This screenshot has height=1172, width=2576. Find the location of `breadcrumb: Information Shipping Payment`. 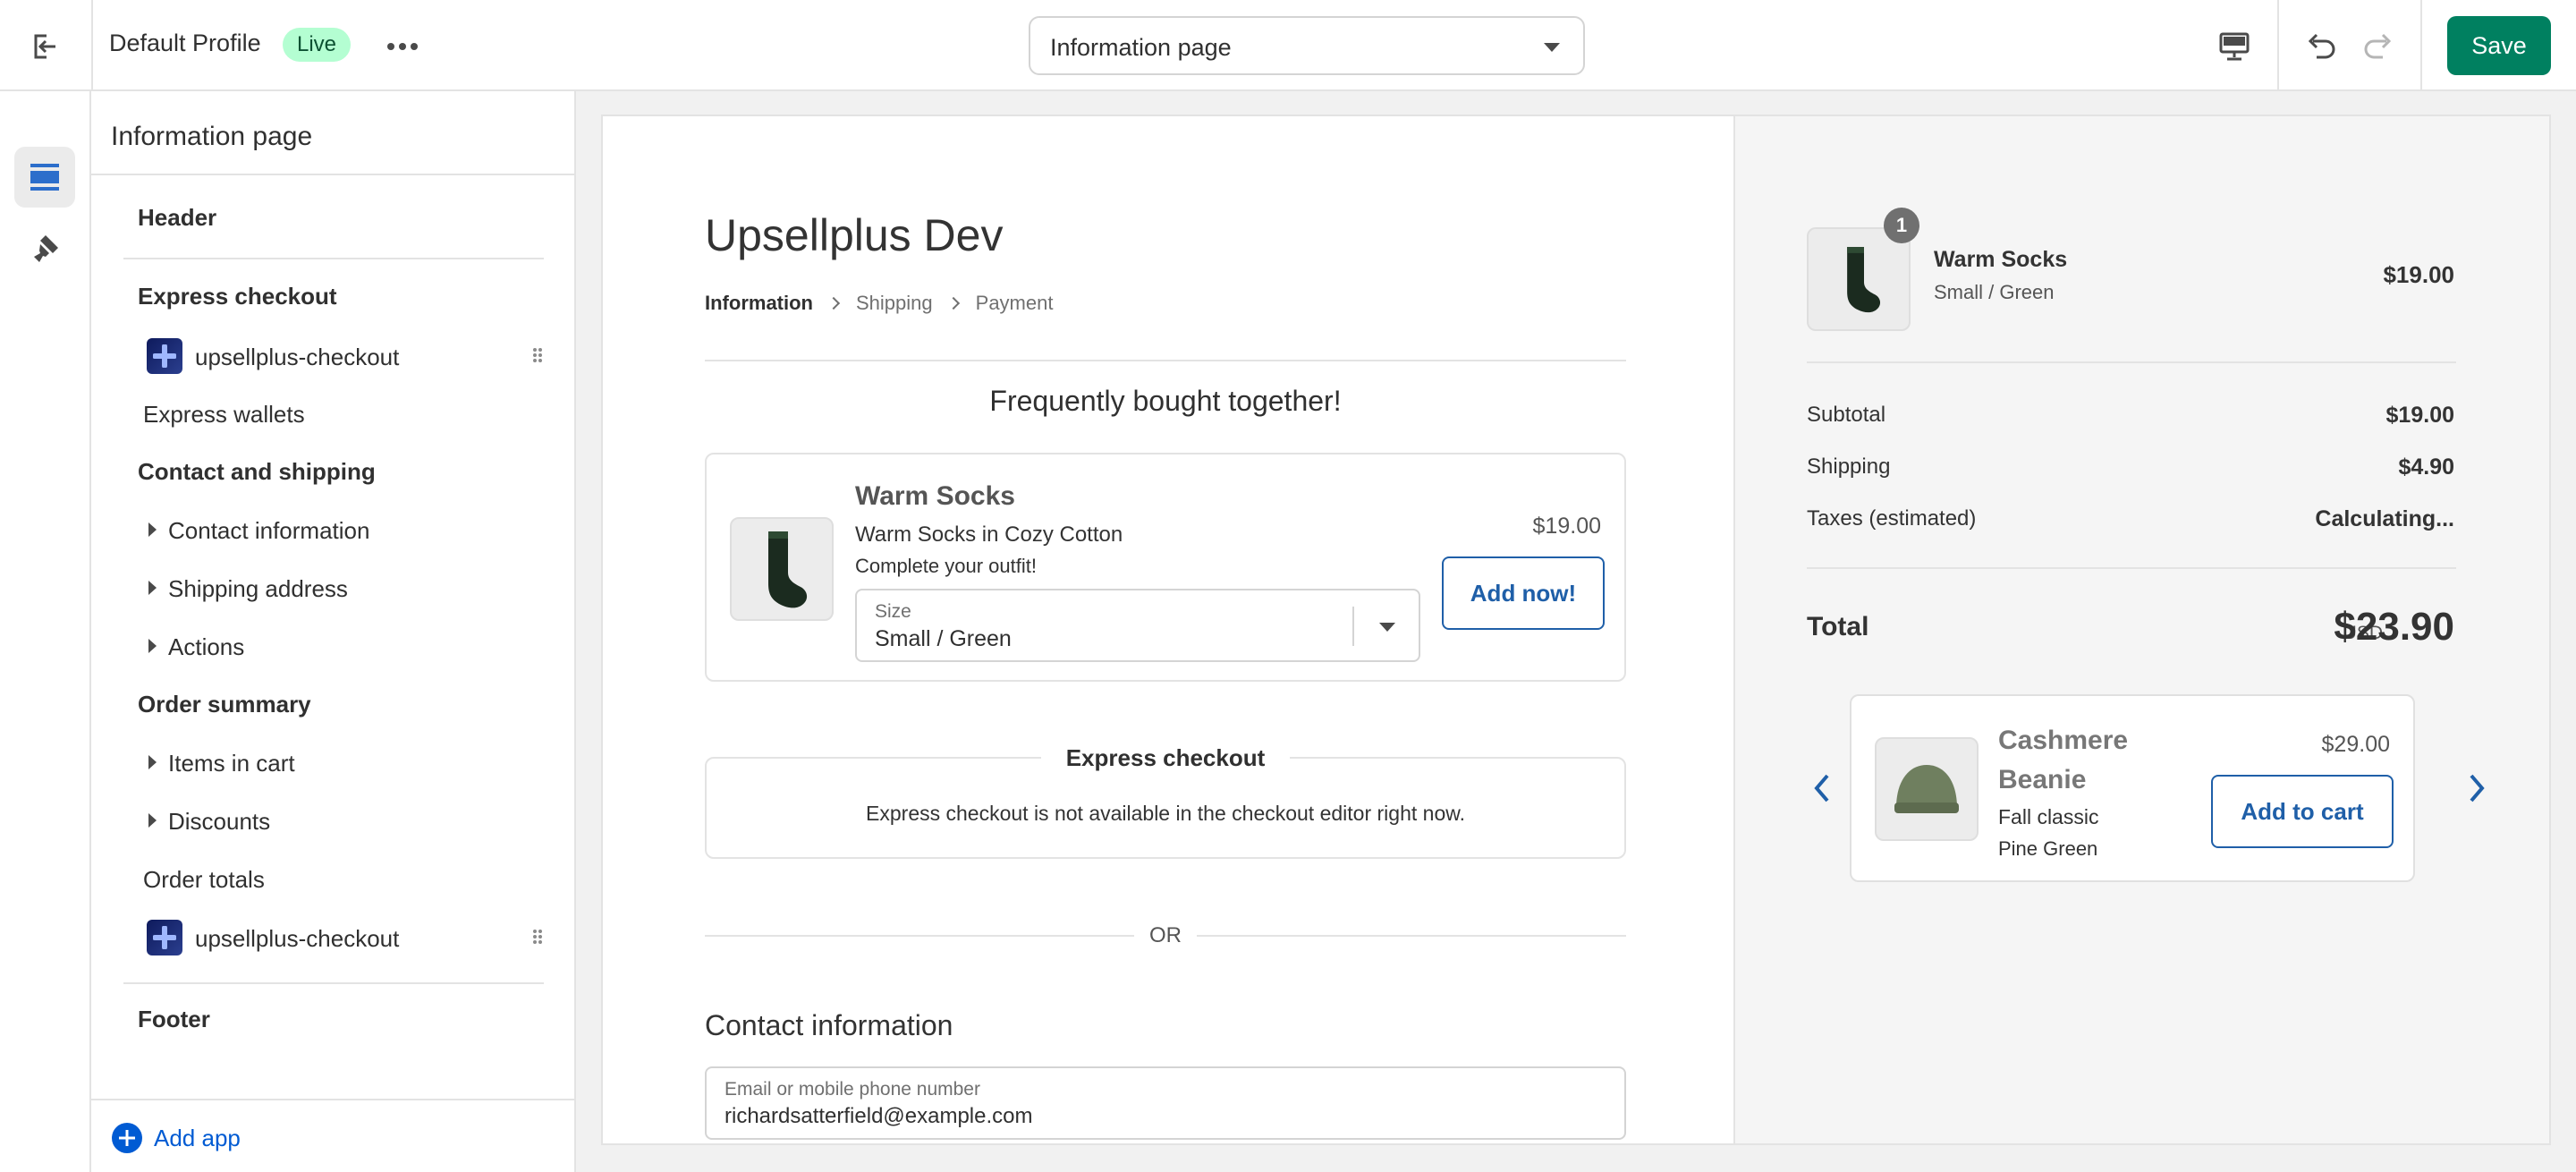

breadcrumb: Information Shipping Payment is located at coordinates (879, 303).